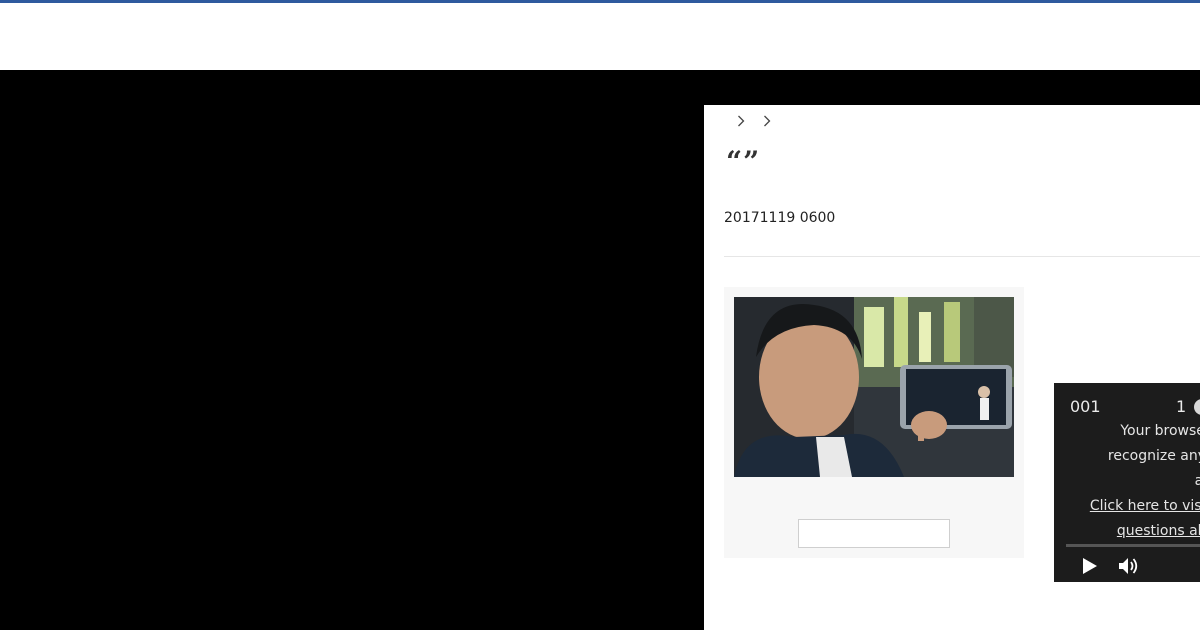 The image size is (1200, 630). What do you see at coordinates (1085, 406) in the screenshot?
I see `video-counter: 001` at bounding box center [1085, 406].